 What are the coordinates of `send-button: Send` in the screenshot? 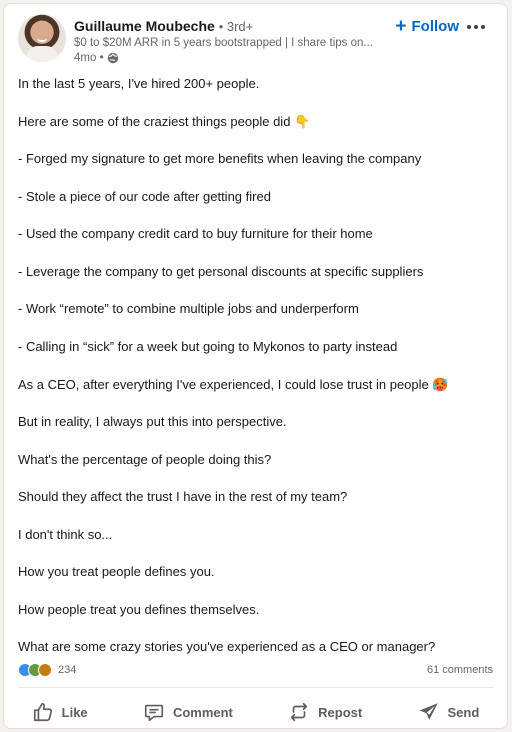 It's located at (449, 712).